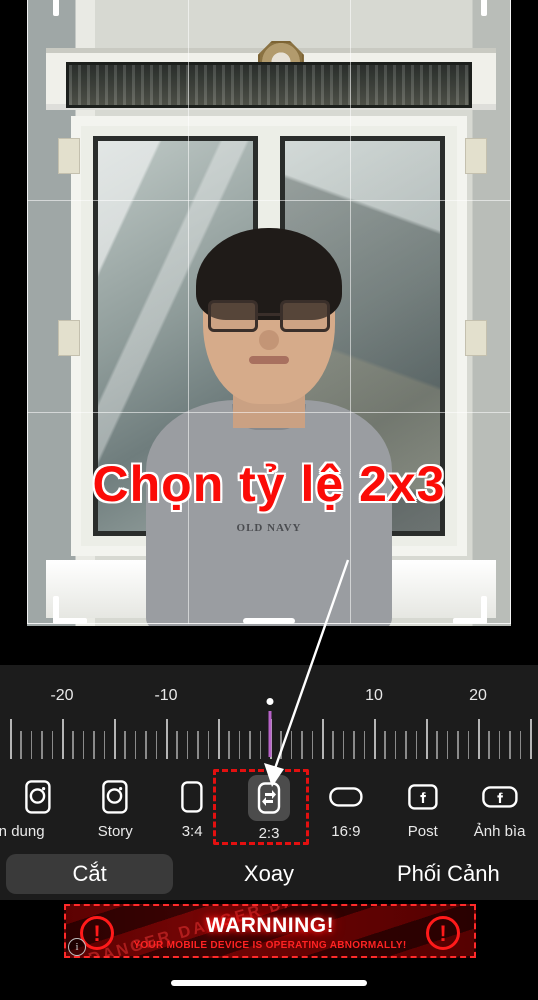 The width and height of the screenshot is (538, 1000). I want to click on ratio-option-story: Story, so click(115, 807).